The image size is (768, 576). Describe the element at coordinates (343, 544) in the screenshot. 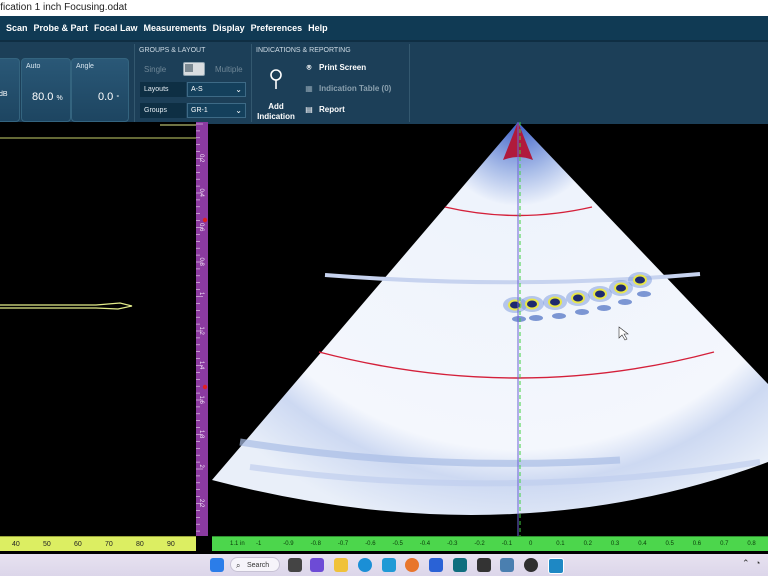

I see `index-tick-label: -0.7` at that location.